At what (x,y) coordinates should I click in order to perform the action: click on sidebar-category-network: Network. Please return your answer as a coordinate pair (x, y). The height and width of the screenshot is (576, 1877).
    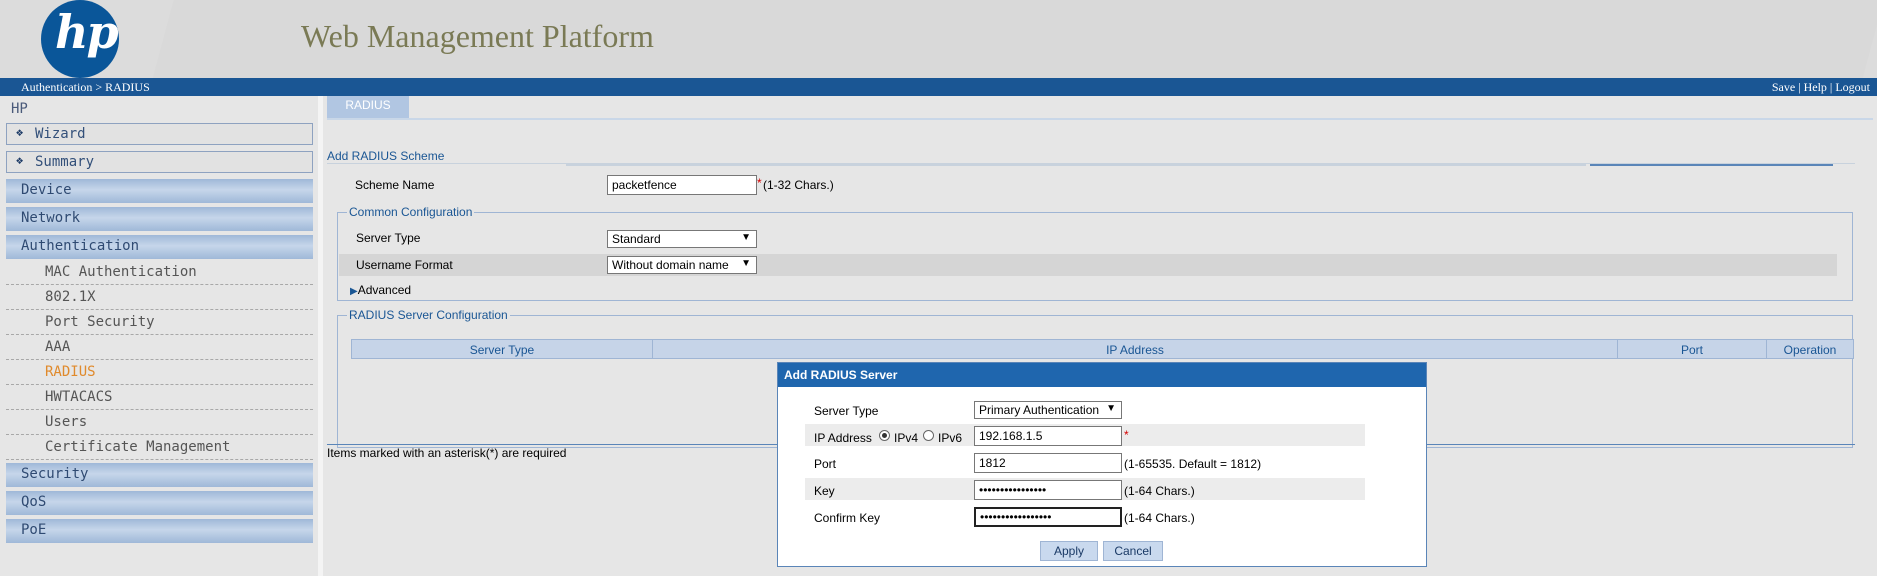
    Looking at the image, I should click on (159, 219).